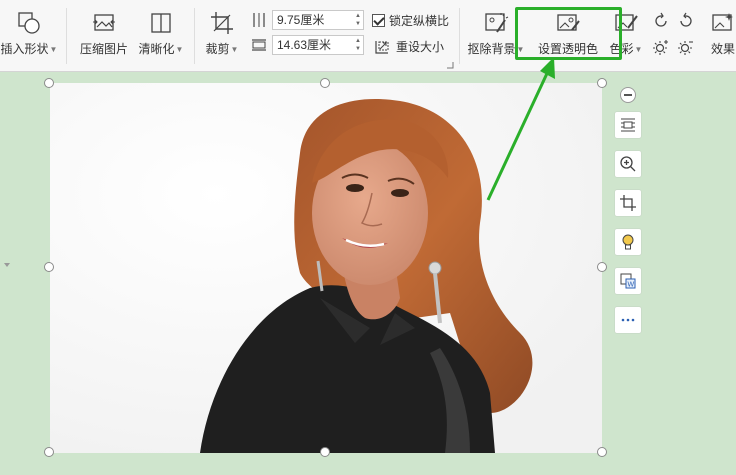 The image size is (736, 475). I want to click on side-crop-button, so click(628, 203).